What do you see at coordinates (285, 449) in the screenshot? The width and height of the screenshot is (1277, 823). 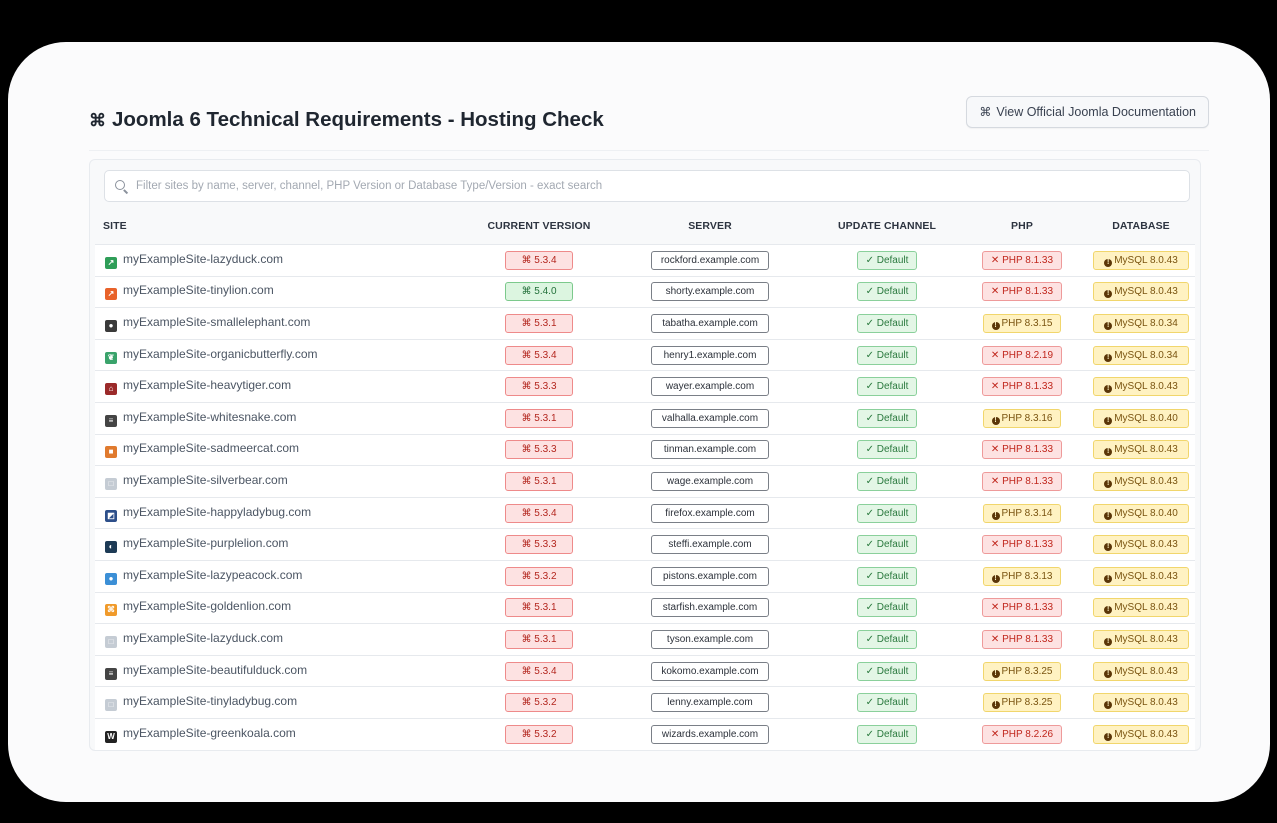 I see `site-cell: ■ myExampleSite-sadmeercat.com` at bounding box center [285, 449].